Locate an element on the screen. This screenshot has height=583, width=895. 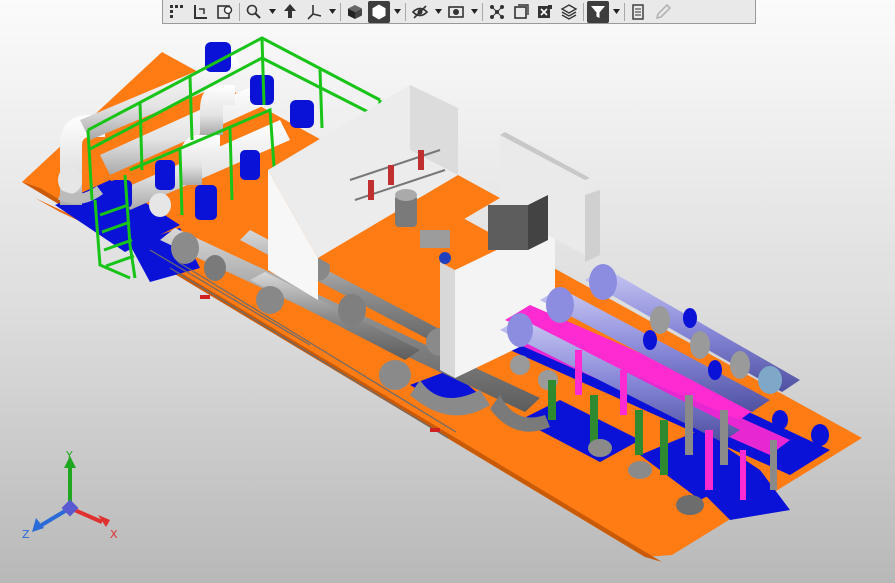
filter-dropdown is located at coordinates (616, 12).